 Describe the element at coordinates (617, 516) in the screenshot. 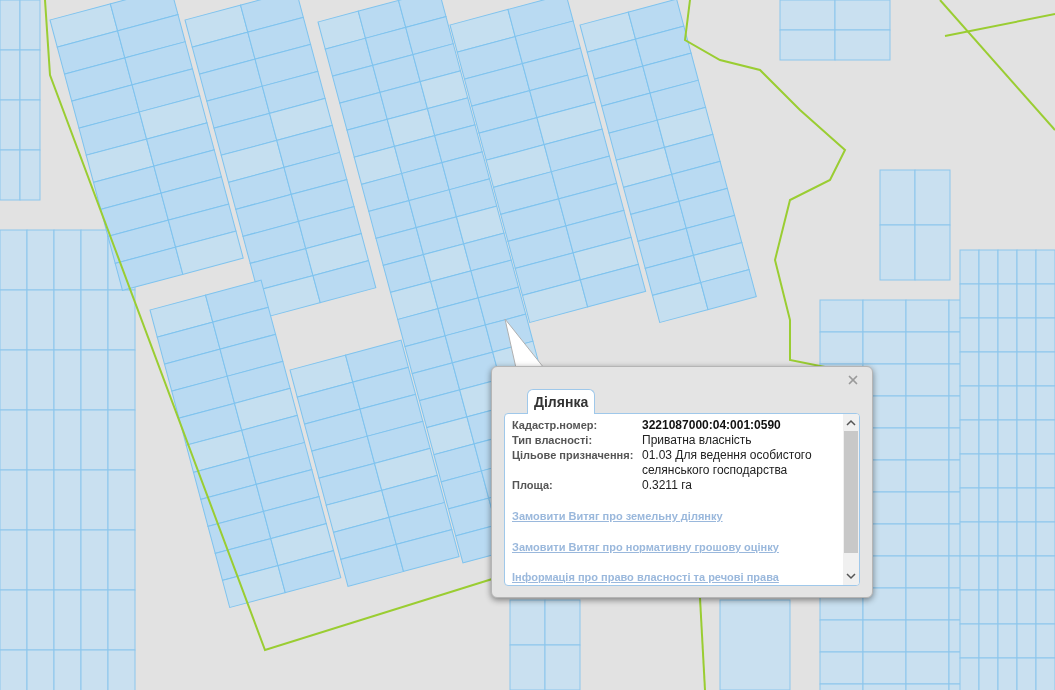

I see `popup-link: Замовити Витяг про земельну ділянку` at that location.